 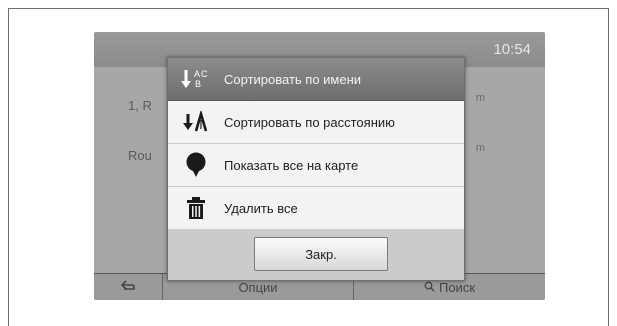 I want to click on menu-item-delete-all: Удалить все, so click(x=316, y=208).